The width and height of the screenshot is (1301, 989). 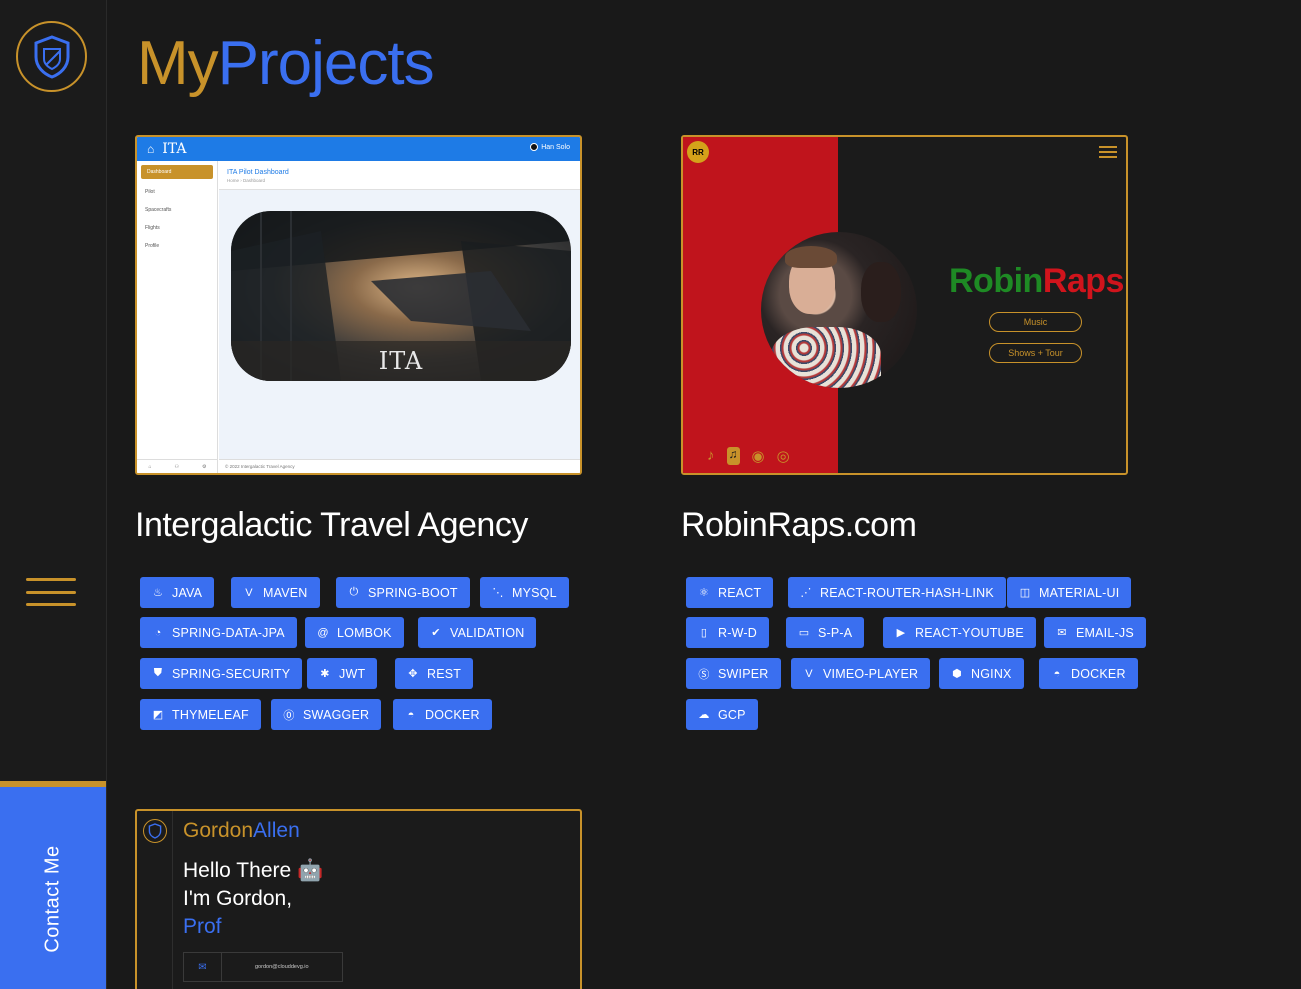 What do you see at coordinates (704, 715) in the screenshot?
I see `cloud-icon: ☁` at bounding box center [704, 715].